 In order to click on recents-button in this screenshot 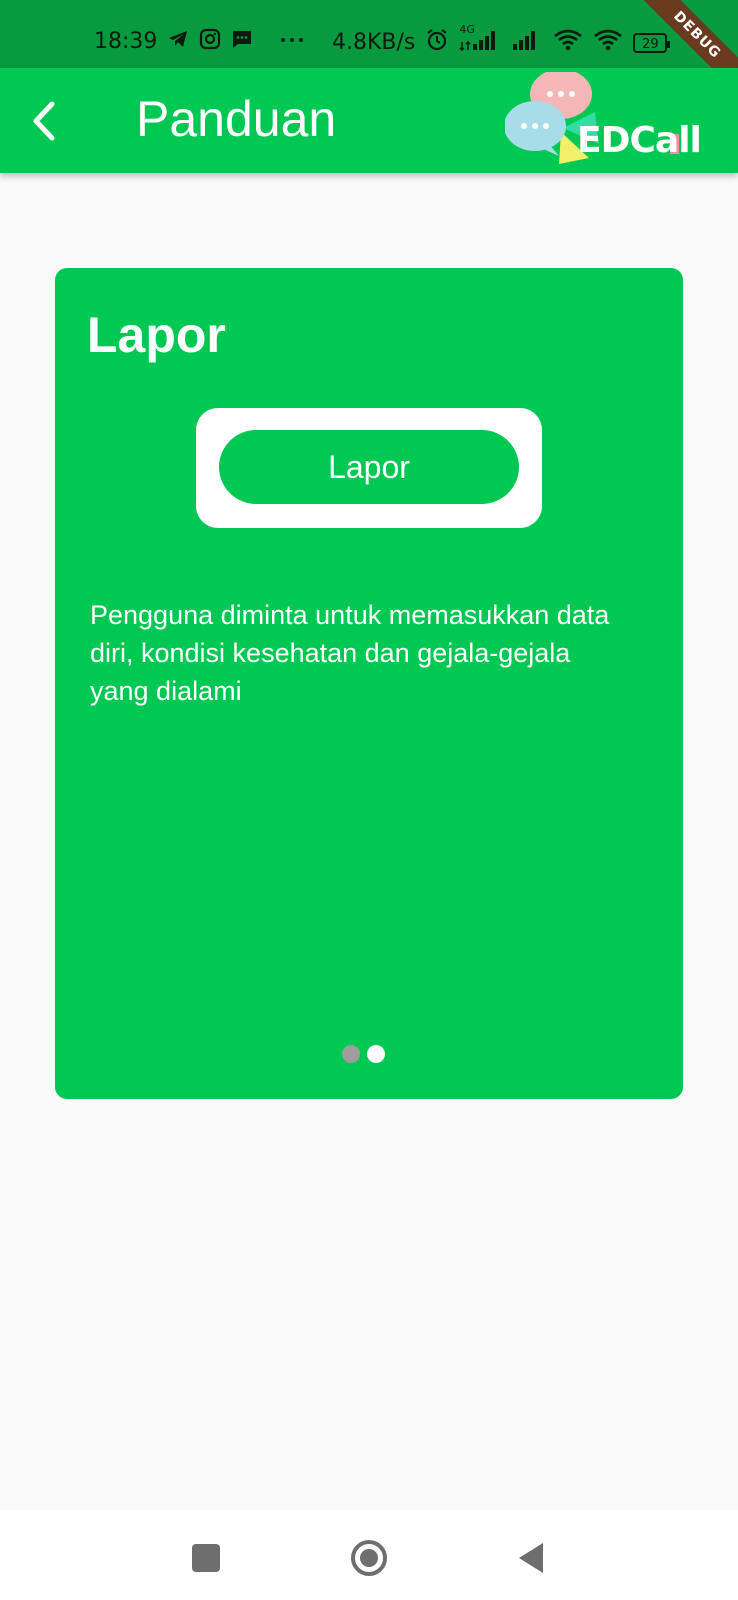, I will do `click(206, 1558)`.